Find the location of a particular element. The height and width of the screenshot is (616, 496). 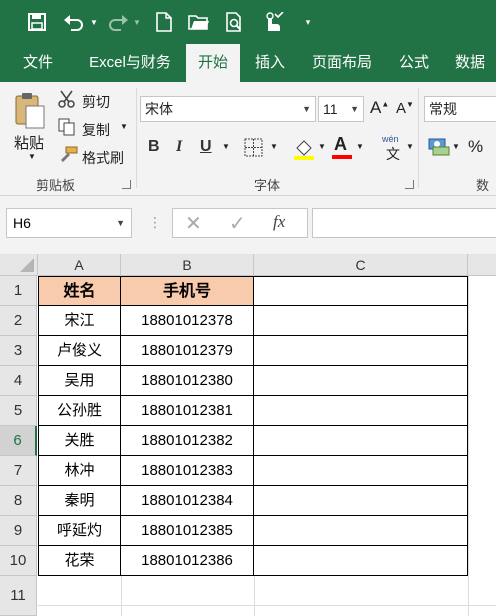

accounting-dropdown-icon: ▼ is located at coordinates (456, 146).